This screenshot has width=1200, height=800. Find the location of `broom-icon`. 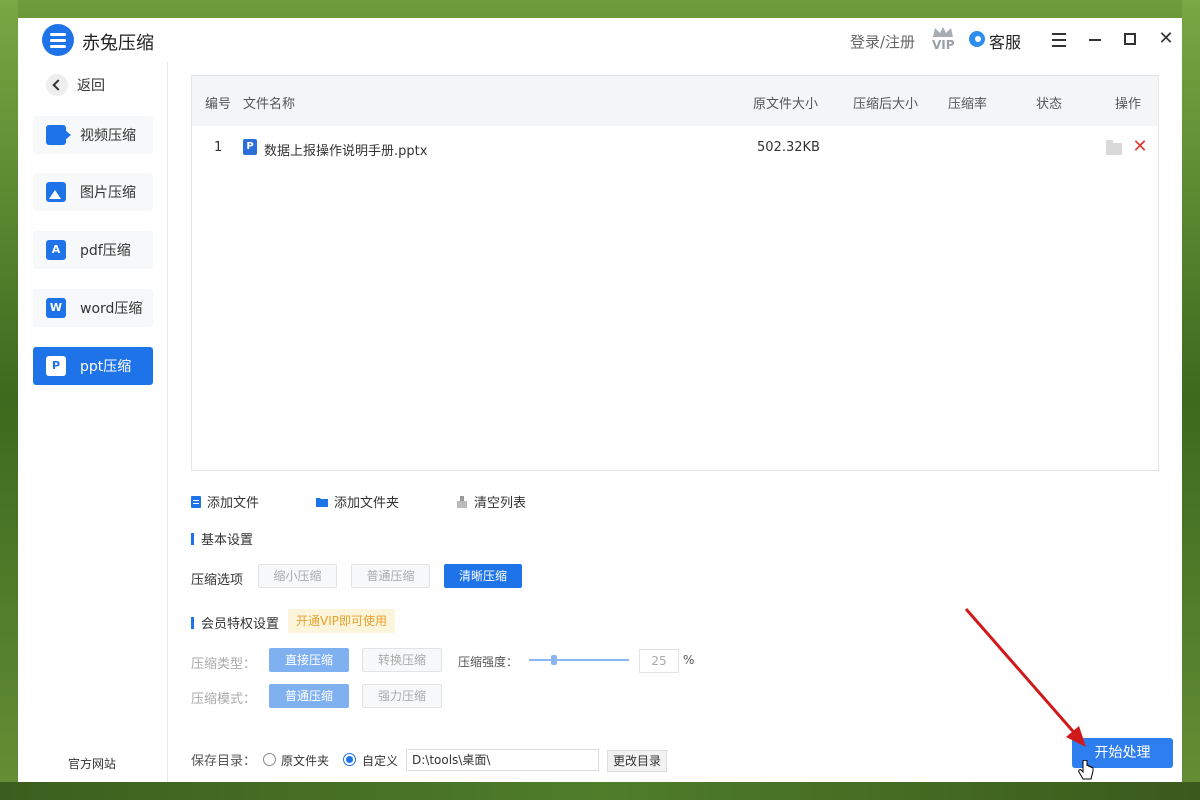

broom-icon is located at coordinates (462, 501).